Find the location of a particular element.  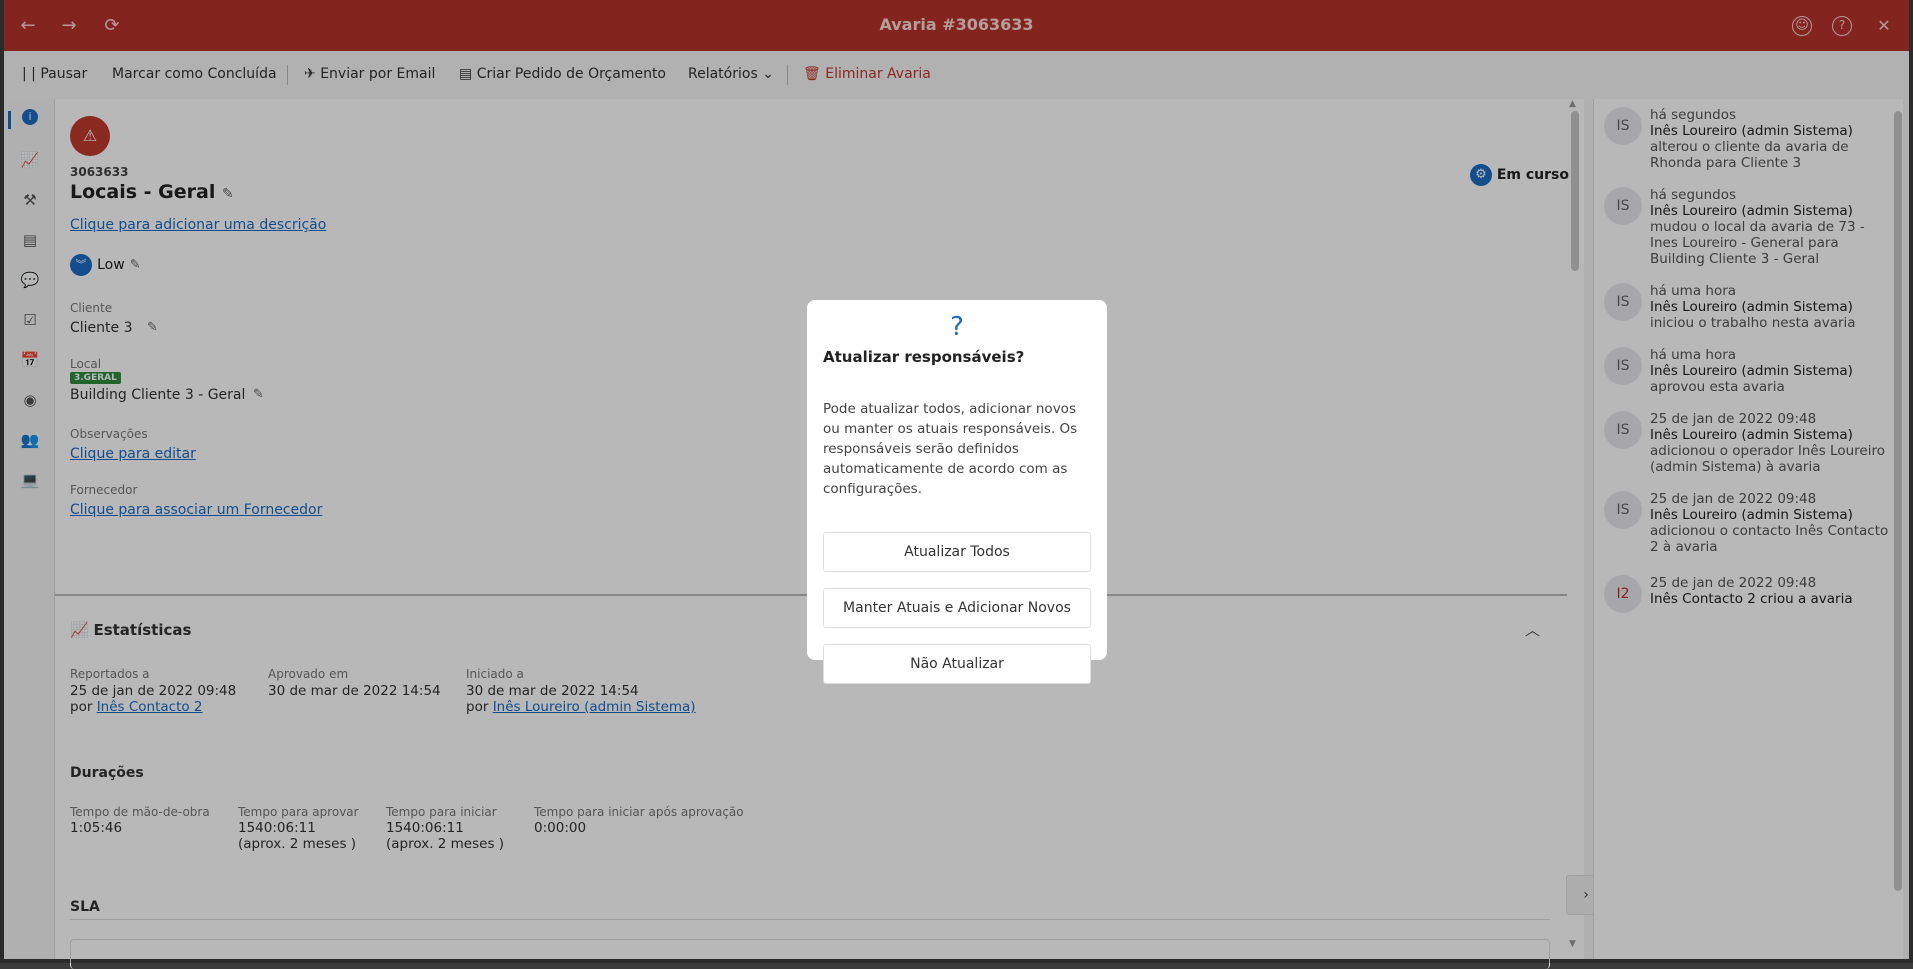

dialog-title: Atualizar responsáveis? is located at coordinates (924, 357).